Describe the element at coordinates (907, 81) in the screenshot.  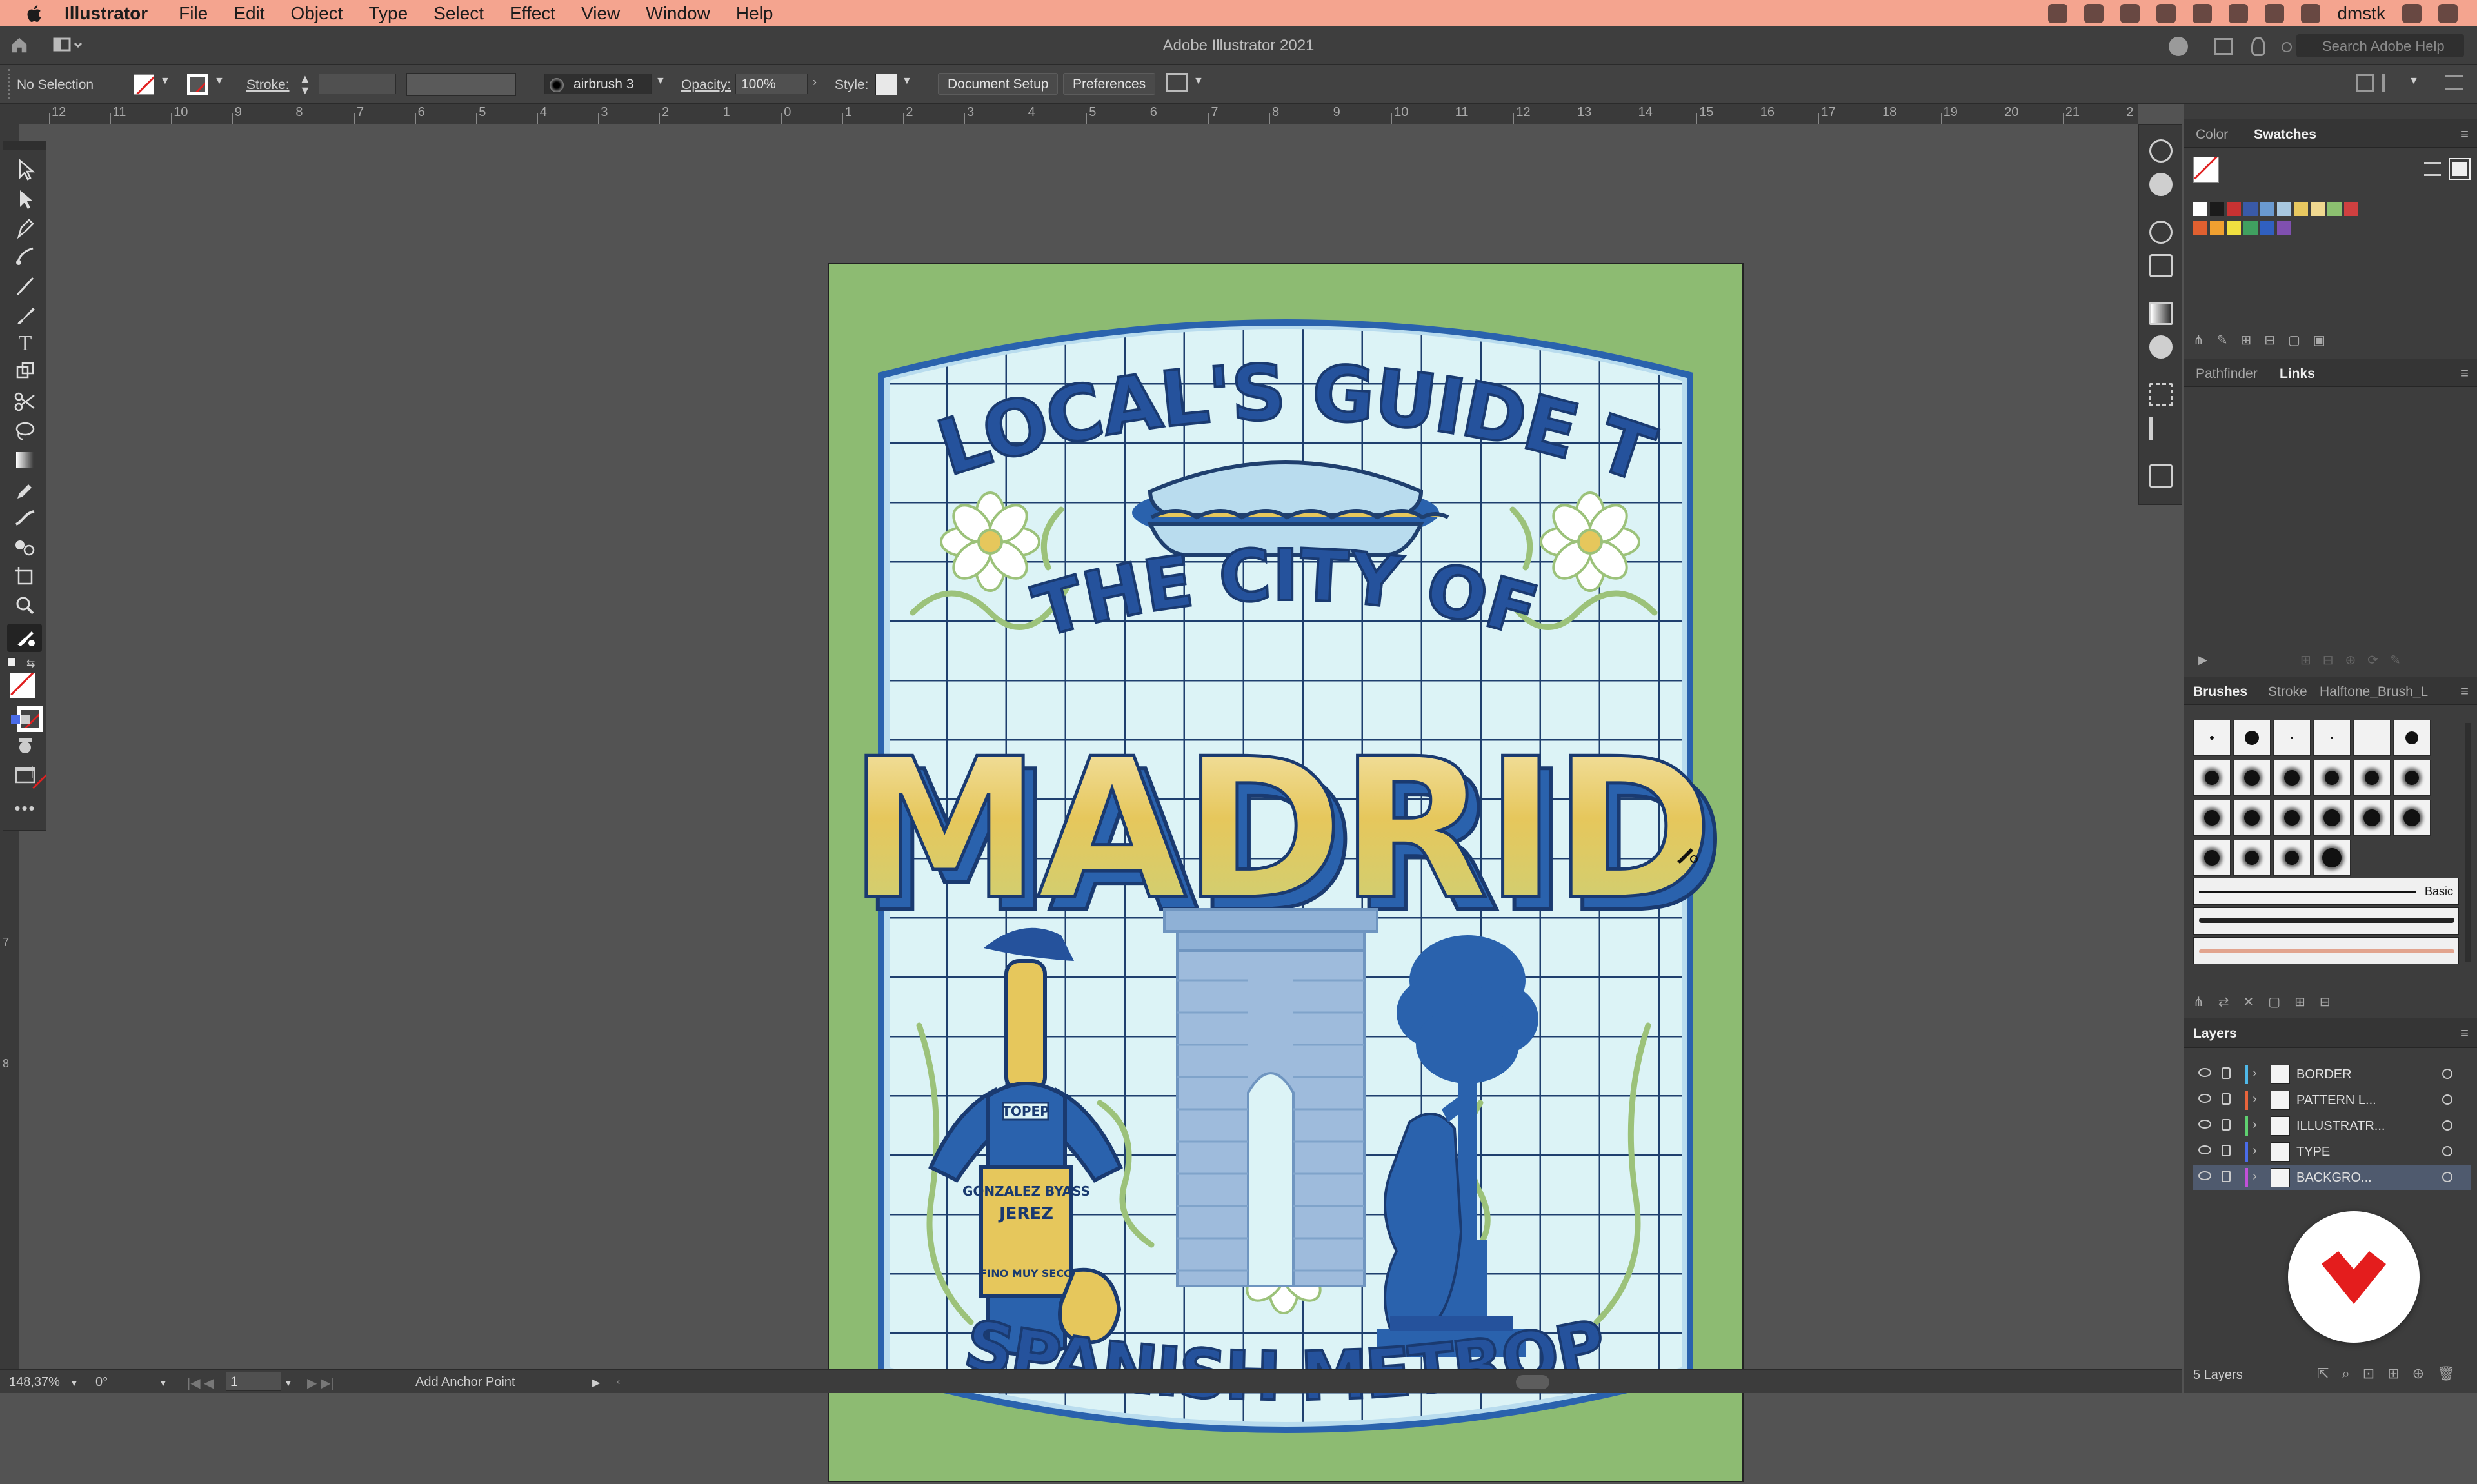
I see `style-dropdown-icon: ▼` at that location.